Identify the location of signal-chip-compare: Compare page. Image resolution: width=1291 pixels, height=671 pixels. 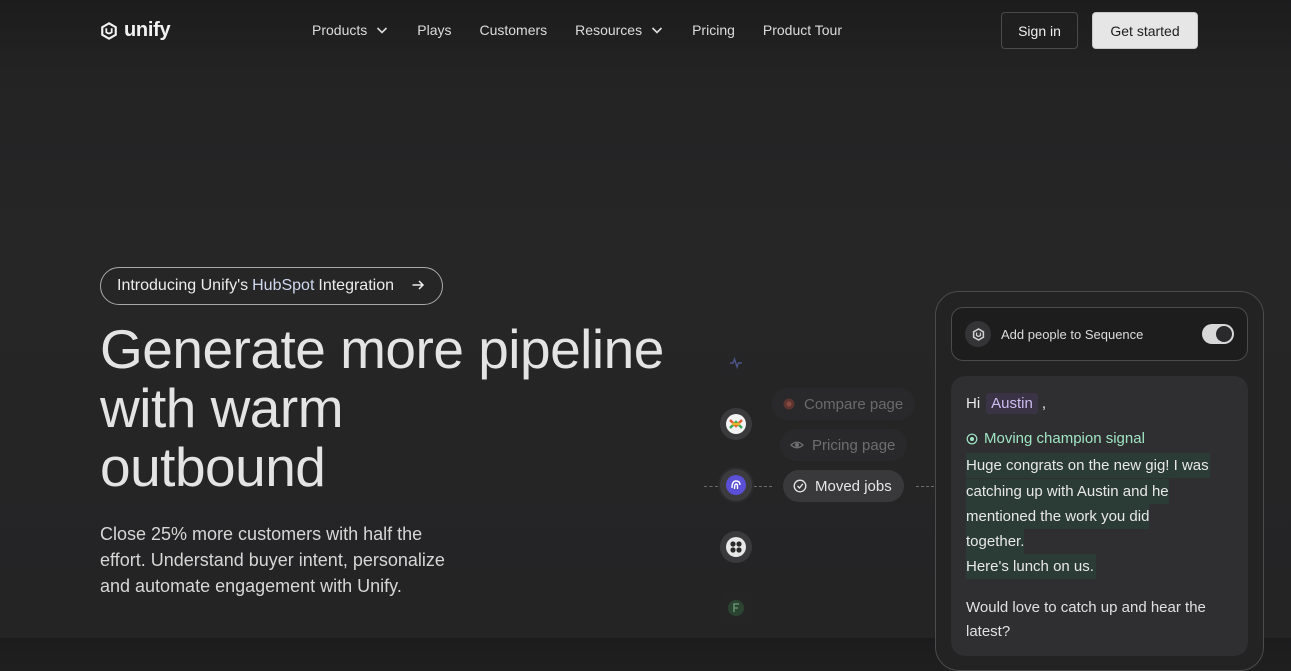
(844, 404).